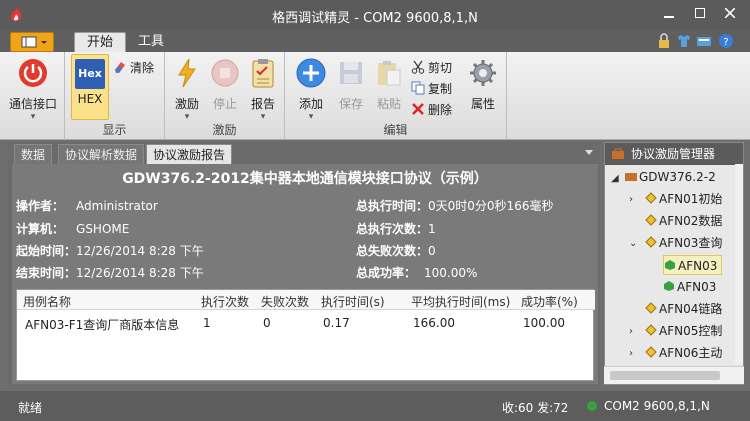 The width and height of the screenshot is (750, 421). Describe the element at coordinates (677, 177) in the screenshot. I see `tree-root-label: GDW376.2-2` at that location.